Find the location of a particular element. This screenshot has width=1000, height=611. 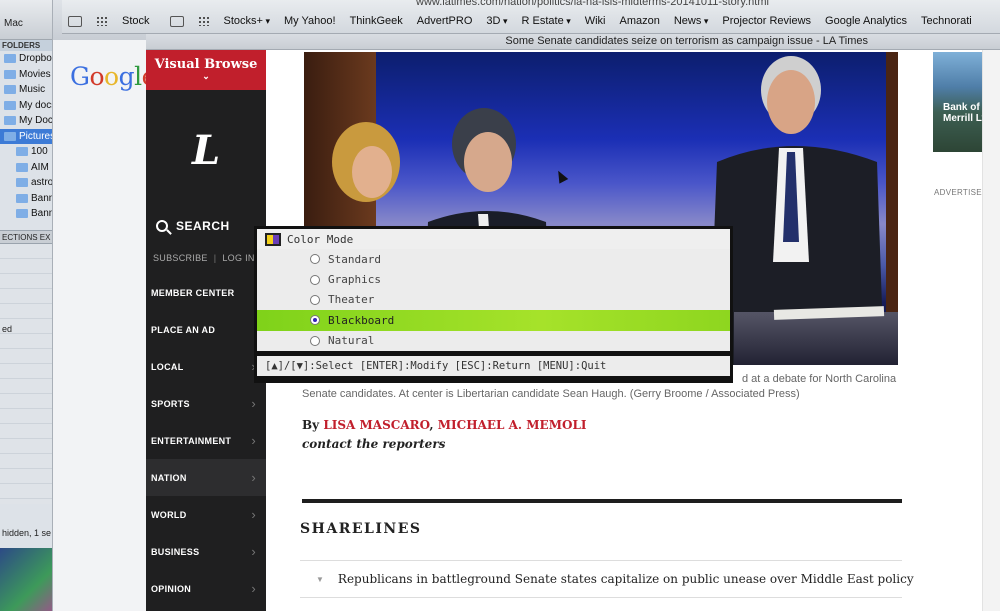

finder-toolbar: Mac is located at coordinates (29, 20).